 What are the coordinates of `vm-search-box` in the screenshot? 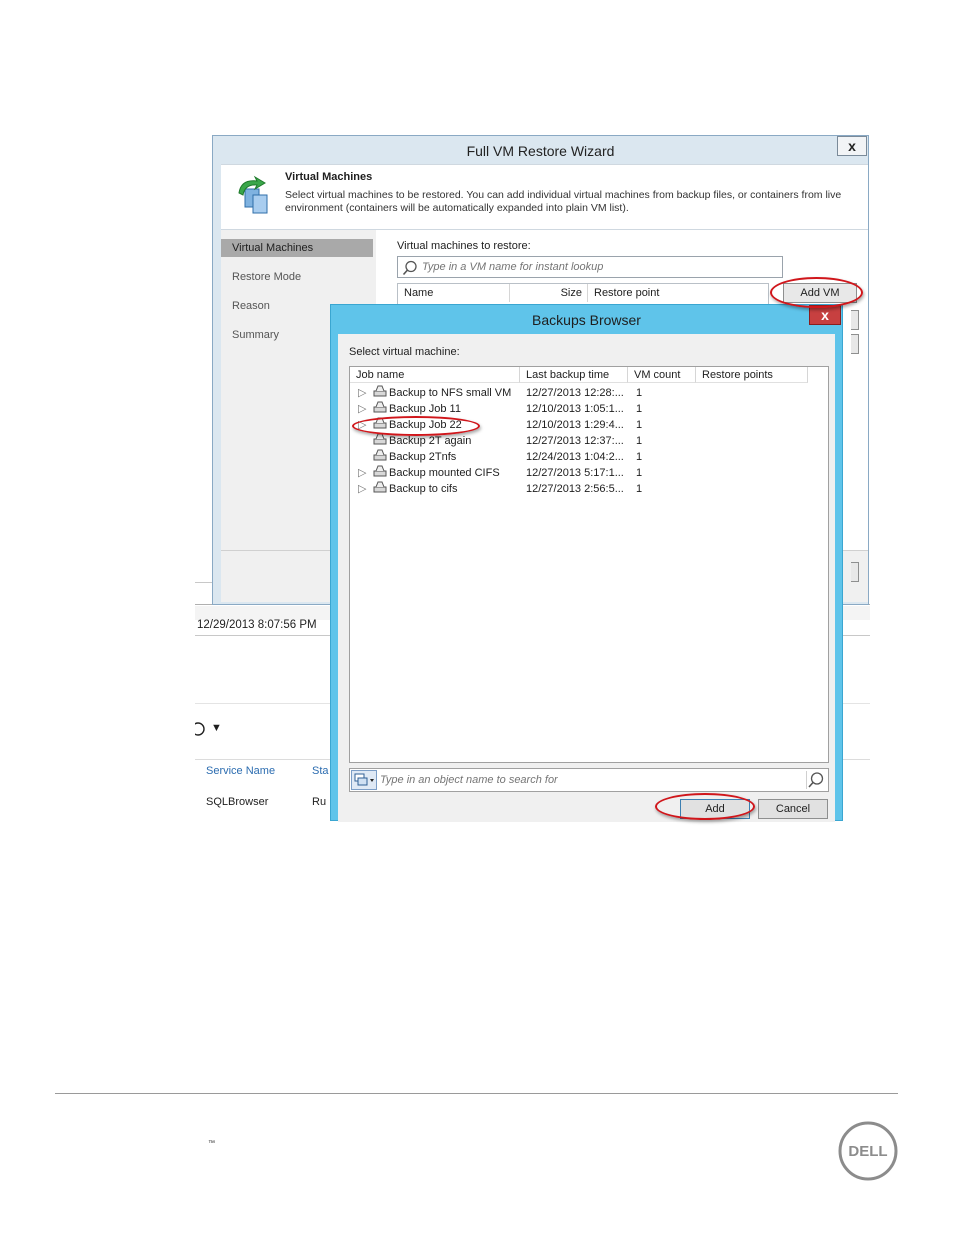 It's located at (590, 267).